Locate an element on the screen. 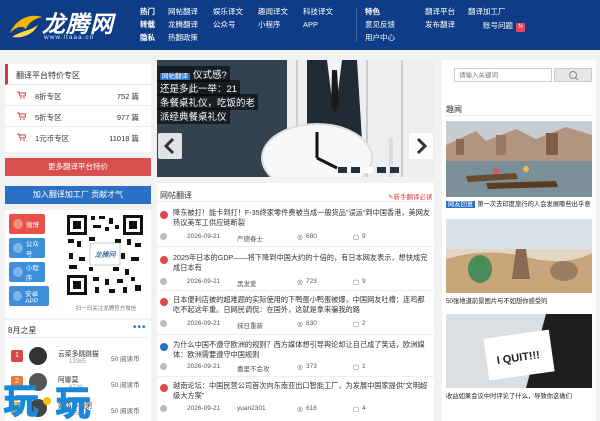 The image size is (600, 421). news-author: 黑发爱 is located at coordinates (247, 283).